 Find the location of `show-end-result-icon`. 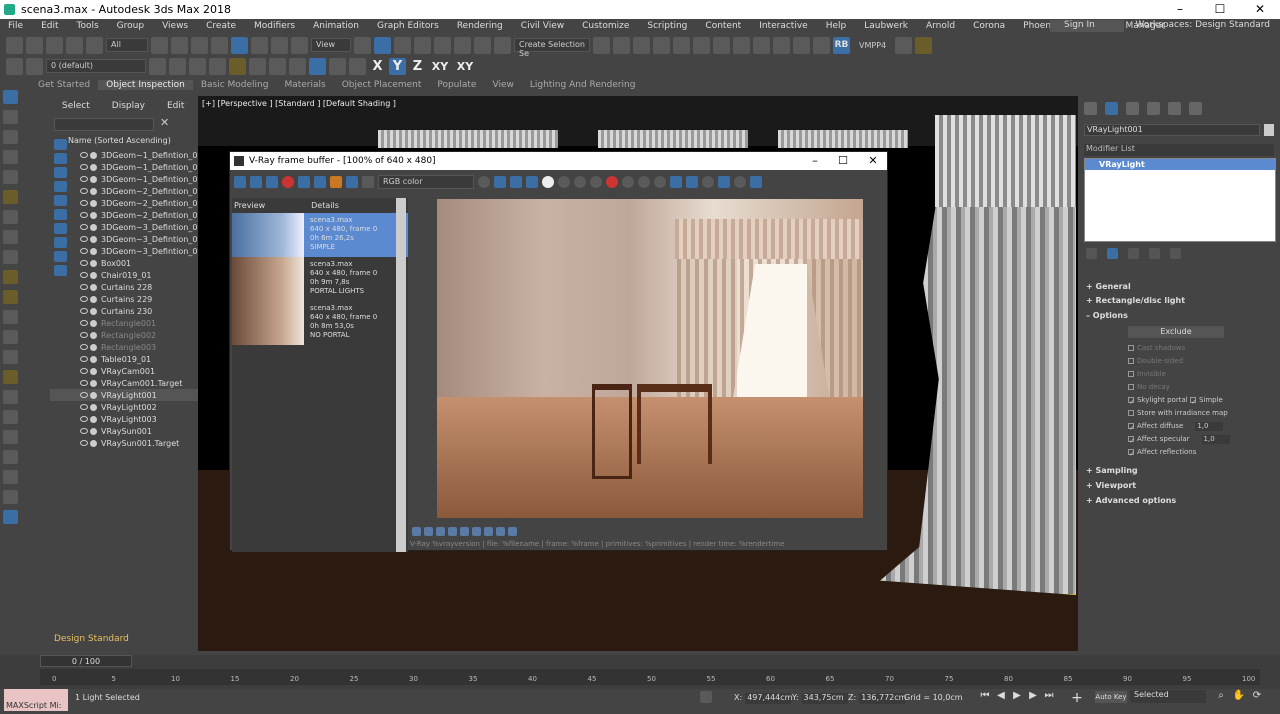

show-end-result-icon is located at coordinates (1112, 253).